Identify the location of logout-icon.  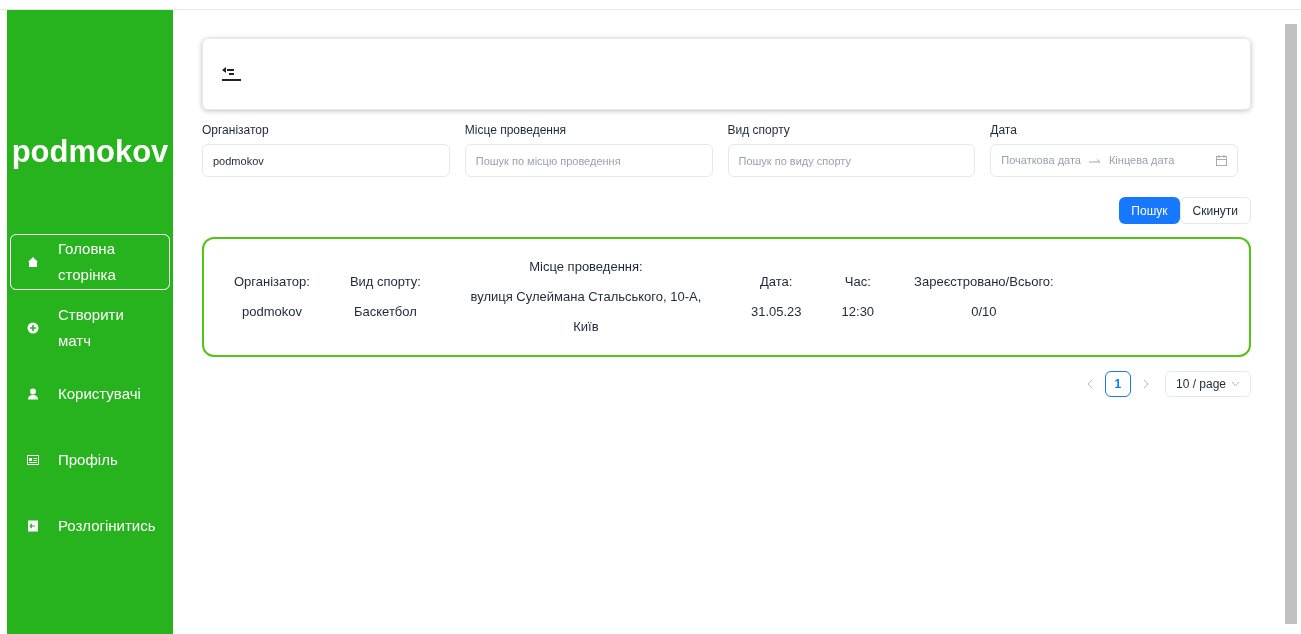
(33, 526).